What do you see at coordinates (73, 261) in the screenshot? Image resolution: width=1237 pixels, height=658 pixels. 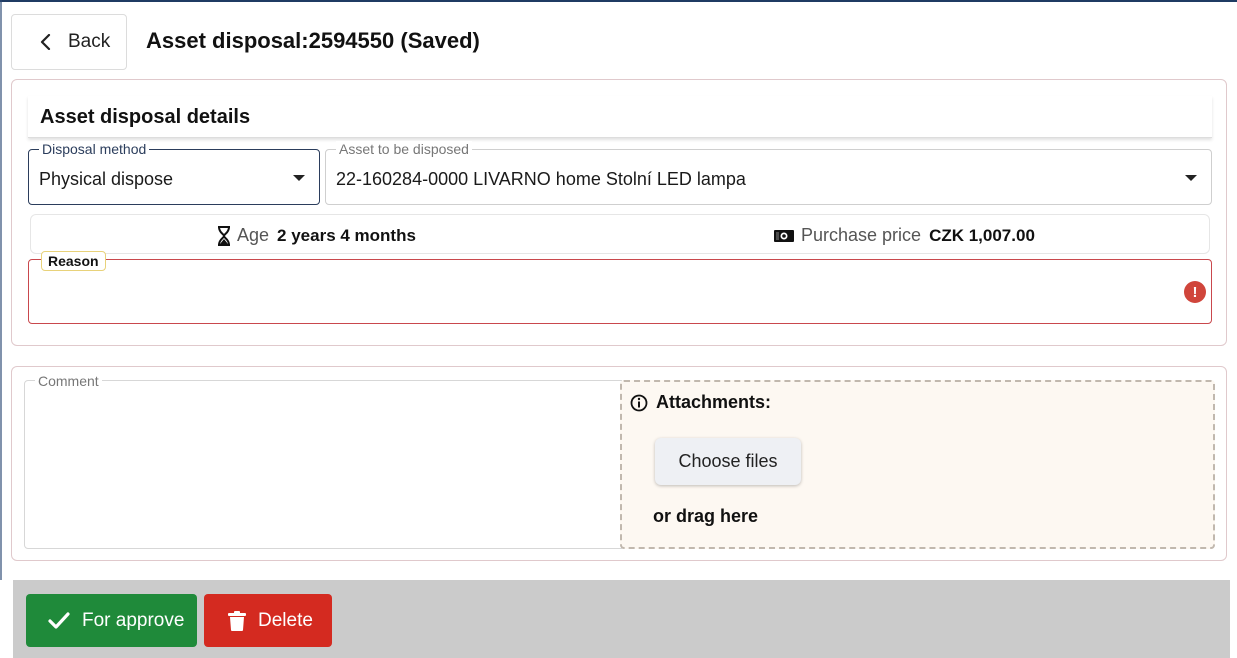 I see `reason-label: Reason` at bounding box center [73, 261].